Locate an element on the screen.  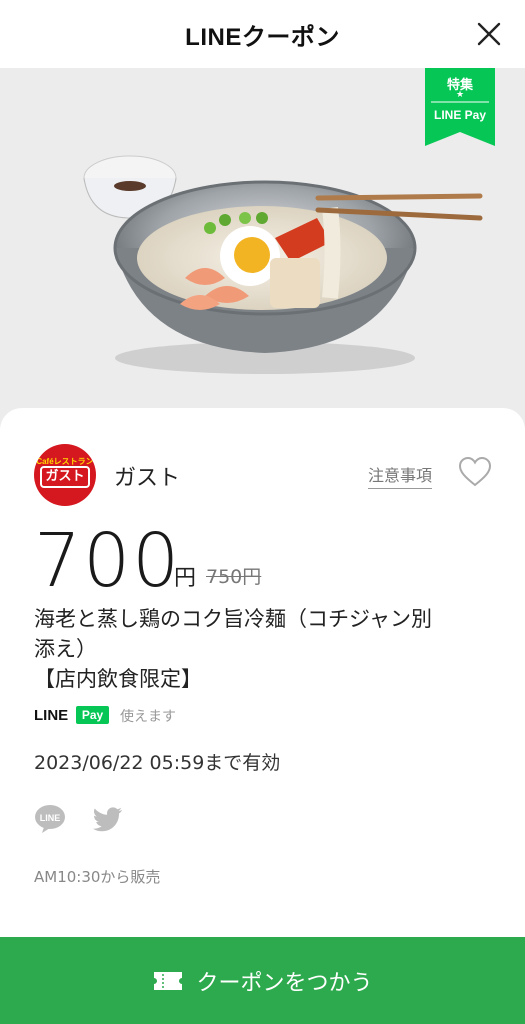
coupon-title-line1: 海老と蒸し鶏のコク旨冷麺（コチジャン別 is located at coordinates (233, 619).